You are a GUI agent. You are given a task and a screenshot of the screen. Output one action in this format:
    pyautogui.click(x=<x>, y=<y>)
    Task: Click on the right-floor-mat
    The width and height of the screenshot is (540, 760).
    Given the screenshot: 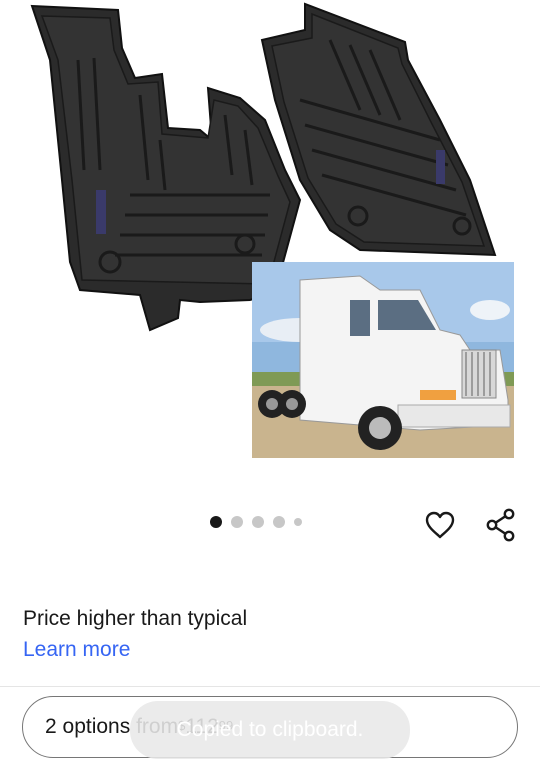 What is the action you would take?
    pyautogui.click(x=378, y=129)
    